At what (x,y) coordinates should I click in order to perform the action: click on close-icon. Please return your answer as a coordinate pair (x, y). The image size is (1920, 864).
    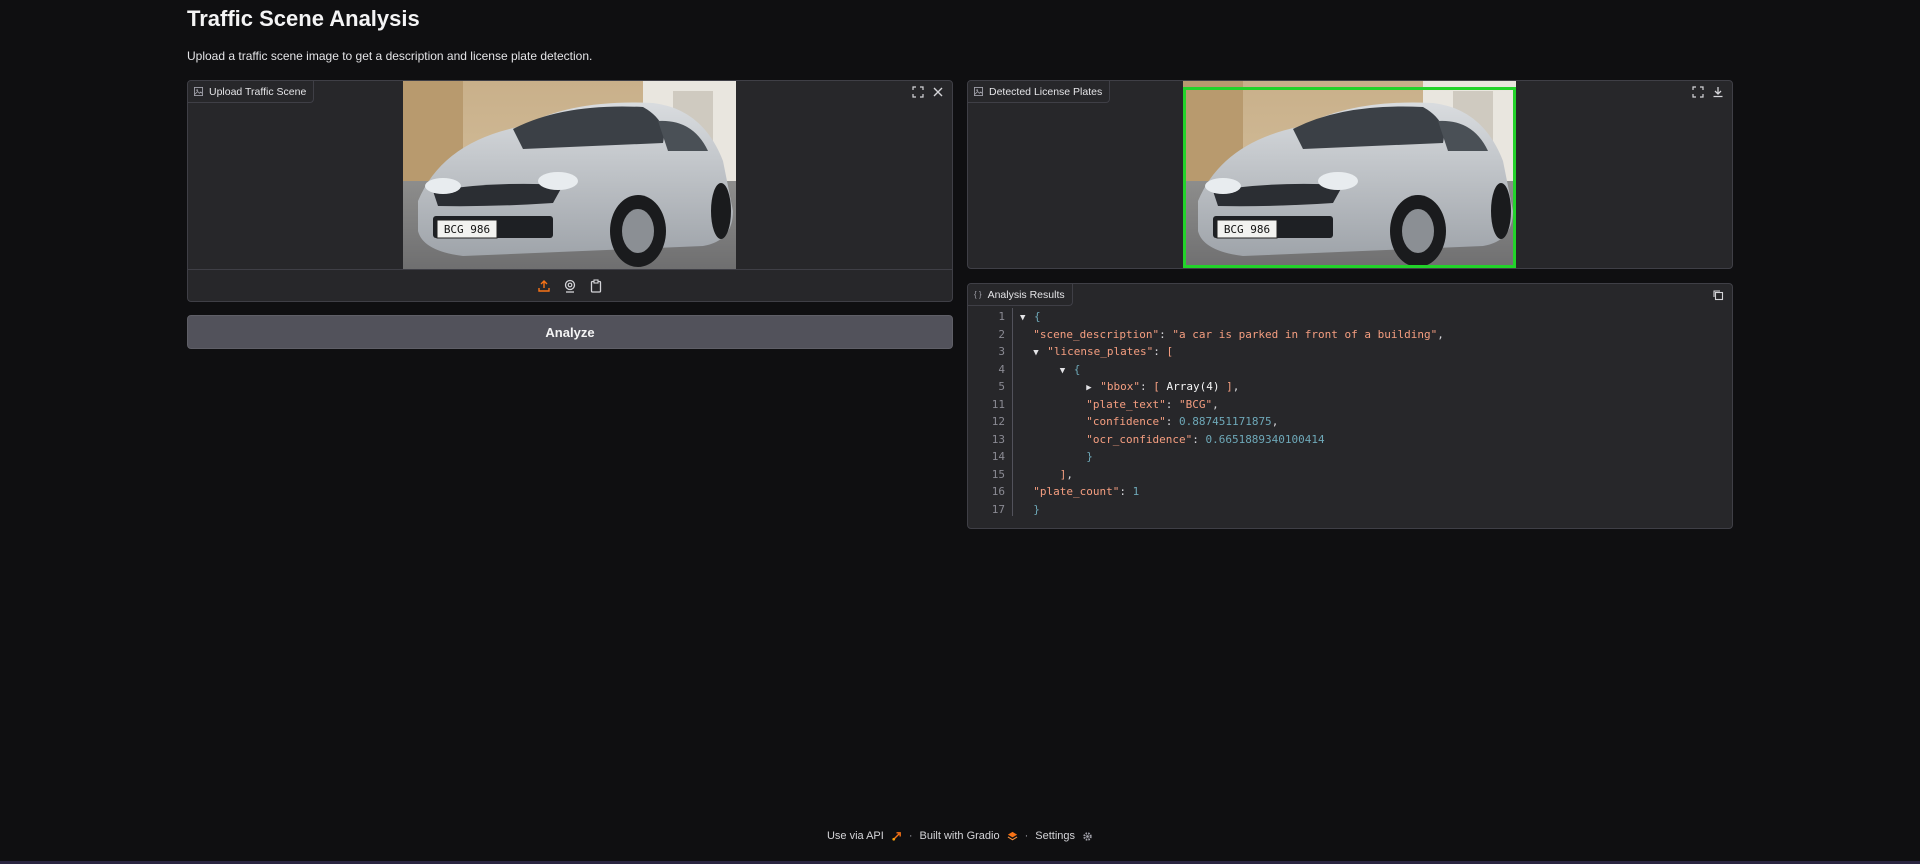
    Looking at the image, I should click on (938, 92).